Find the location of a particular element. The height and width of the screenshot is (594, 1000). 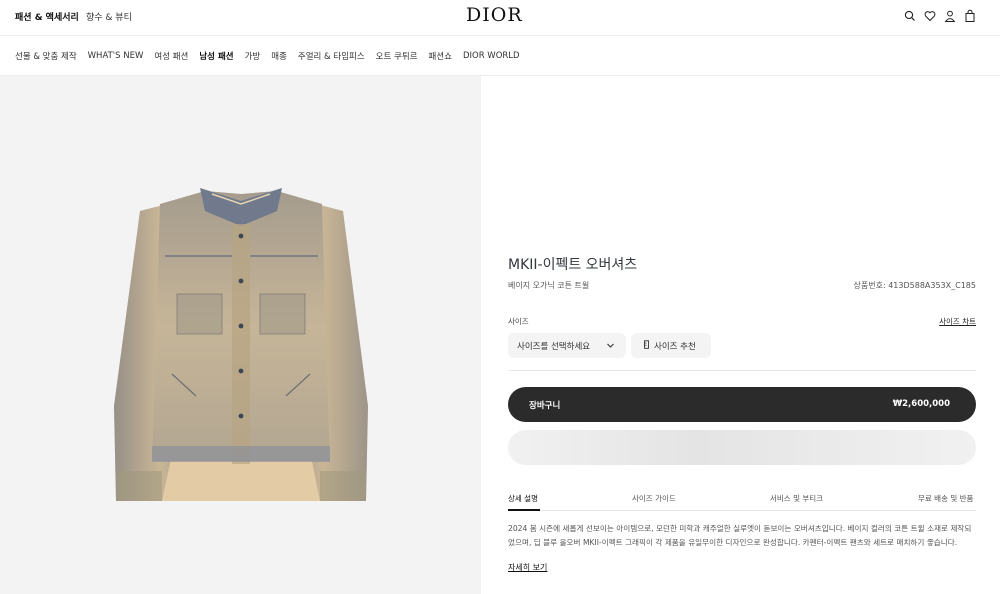

category-beauty-link: 향수 & 뷰티 is located at coordinates (109, 16).